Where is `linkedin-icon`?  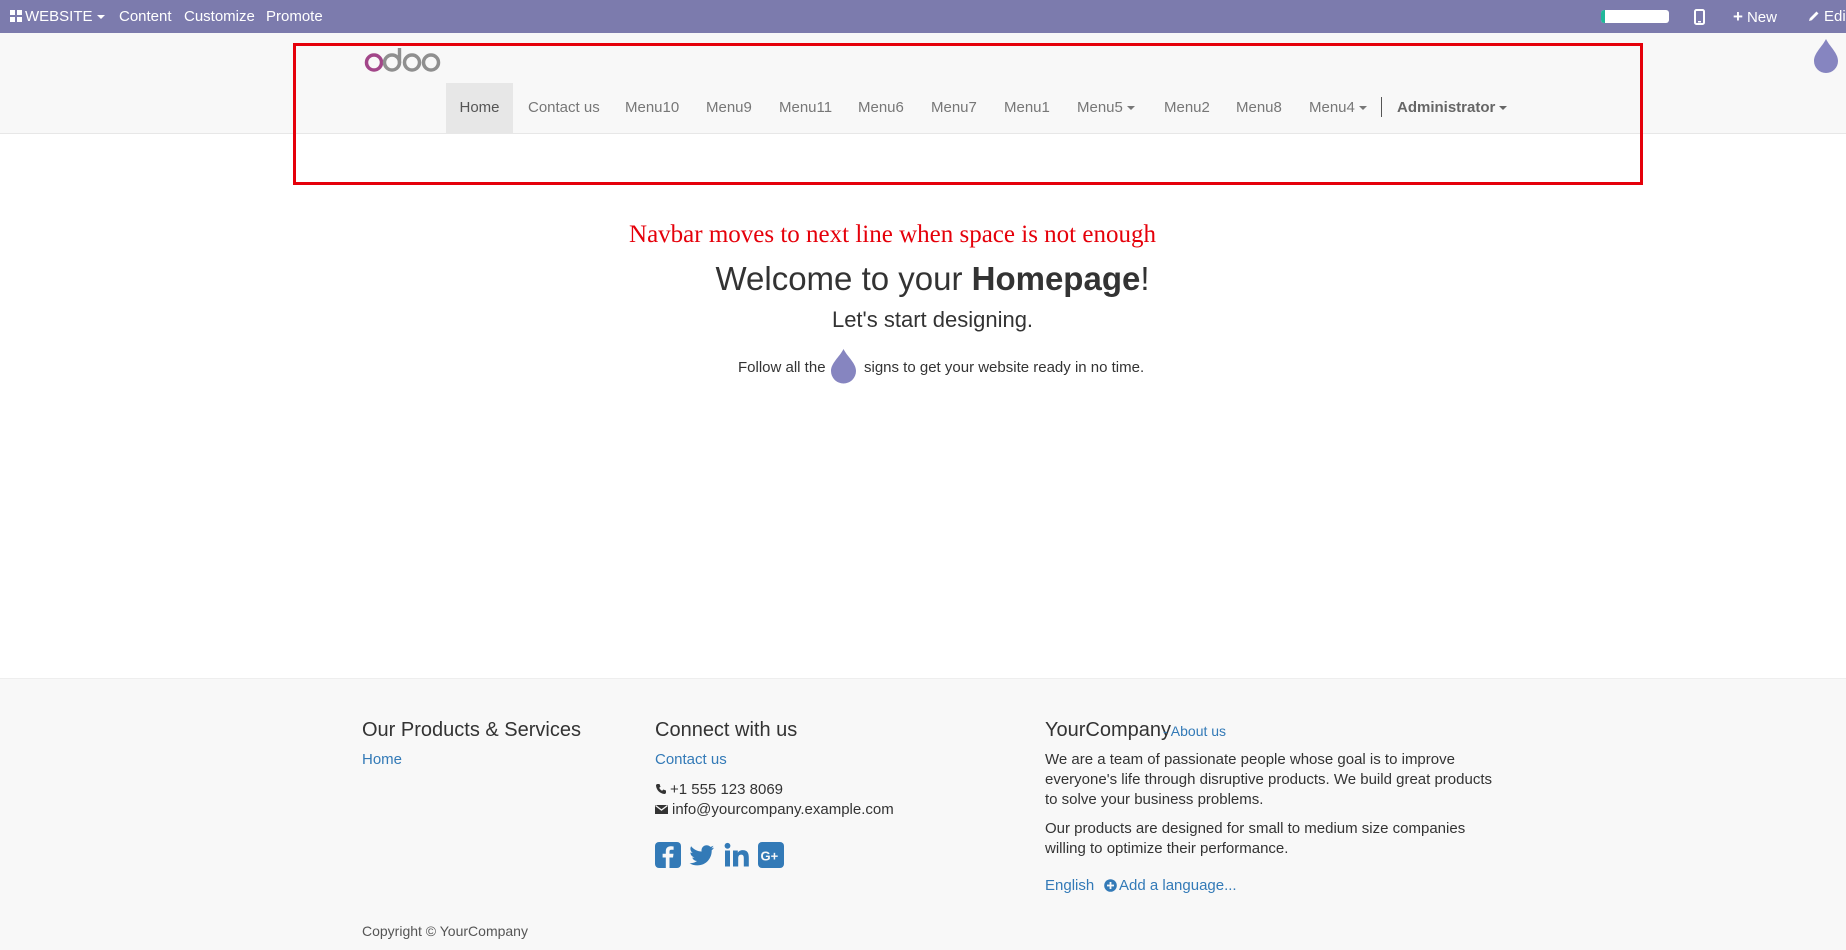
linkedin-icon is located at coordinates (737, 855).